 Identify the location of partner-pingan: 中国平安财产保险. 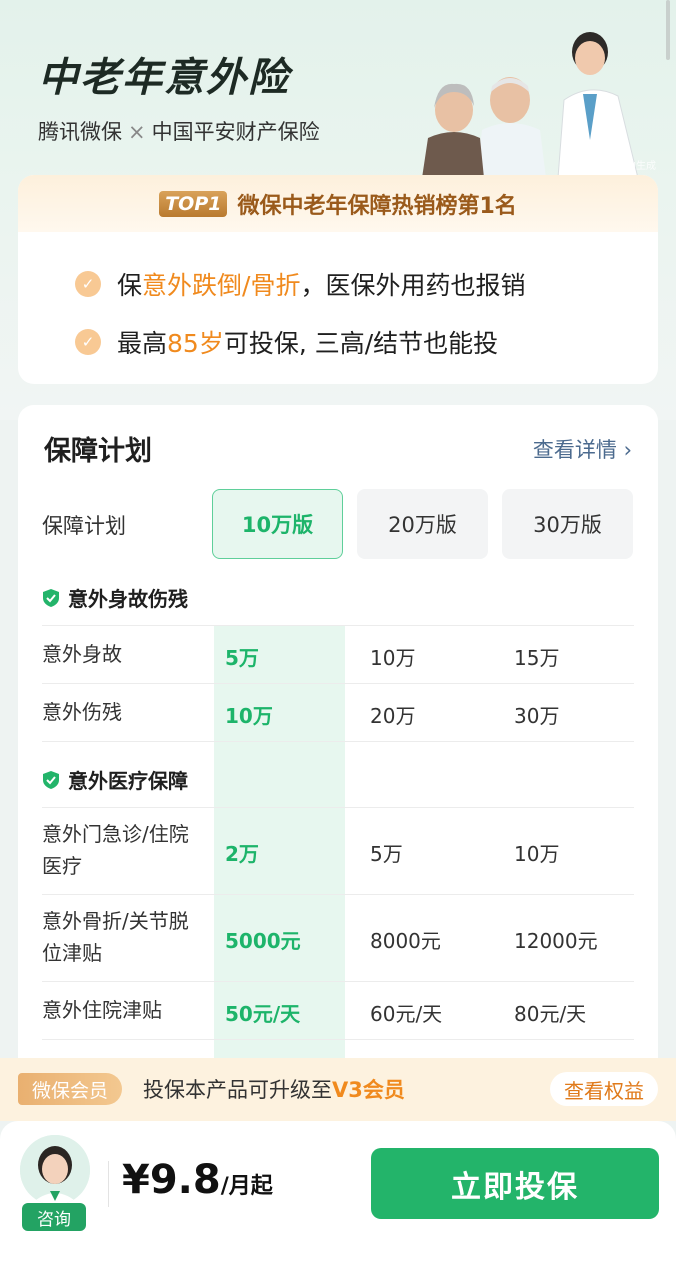
(235, 132).